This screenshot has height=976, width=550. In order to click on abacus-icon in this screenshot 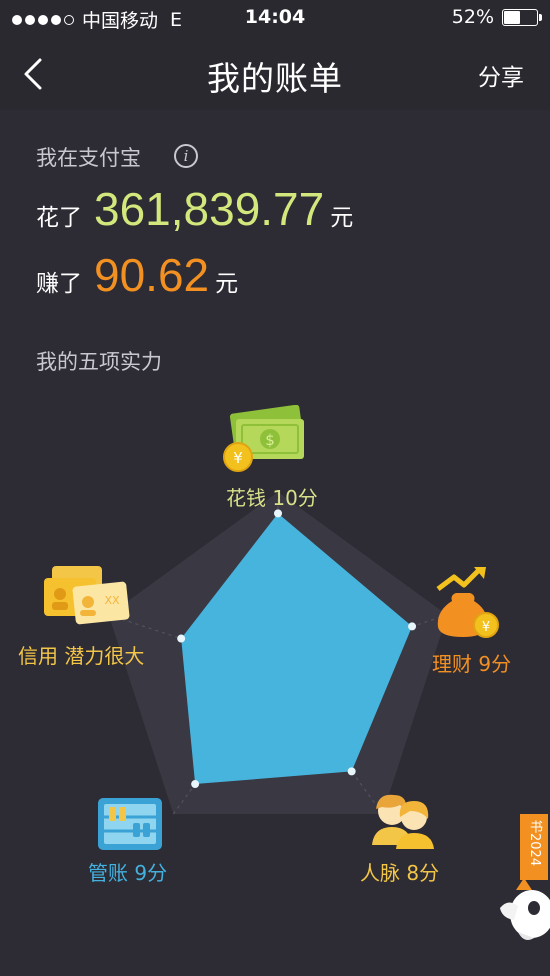, I will do `click(130, 824)`.